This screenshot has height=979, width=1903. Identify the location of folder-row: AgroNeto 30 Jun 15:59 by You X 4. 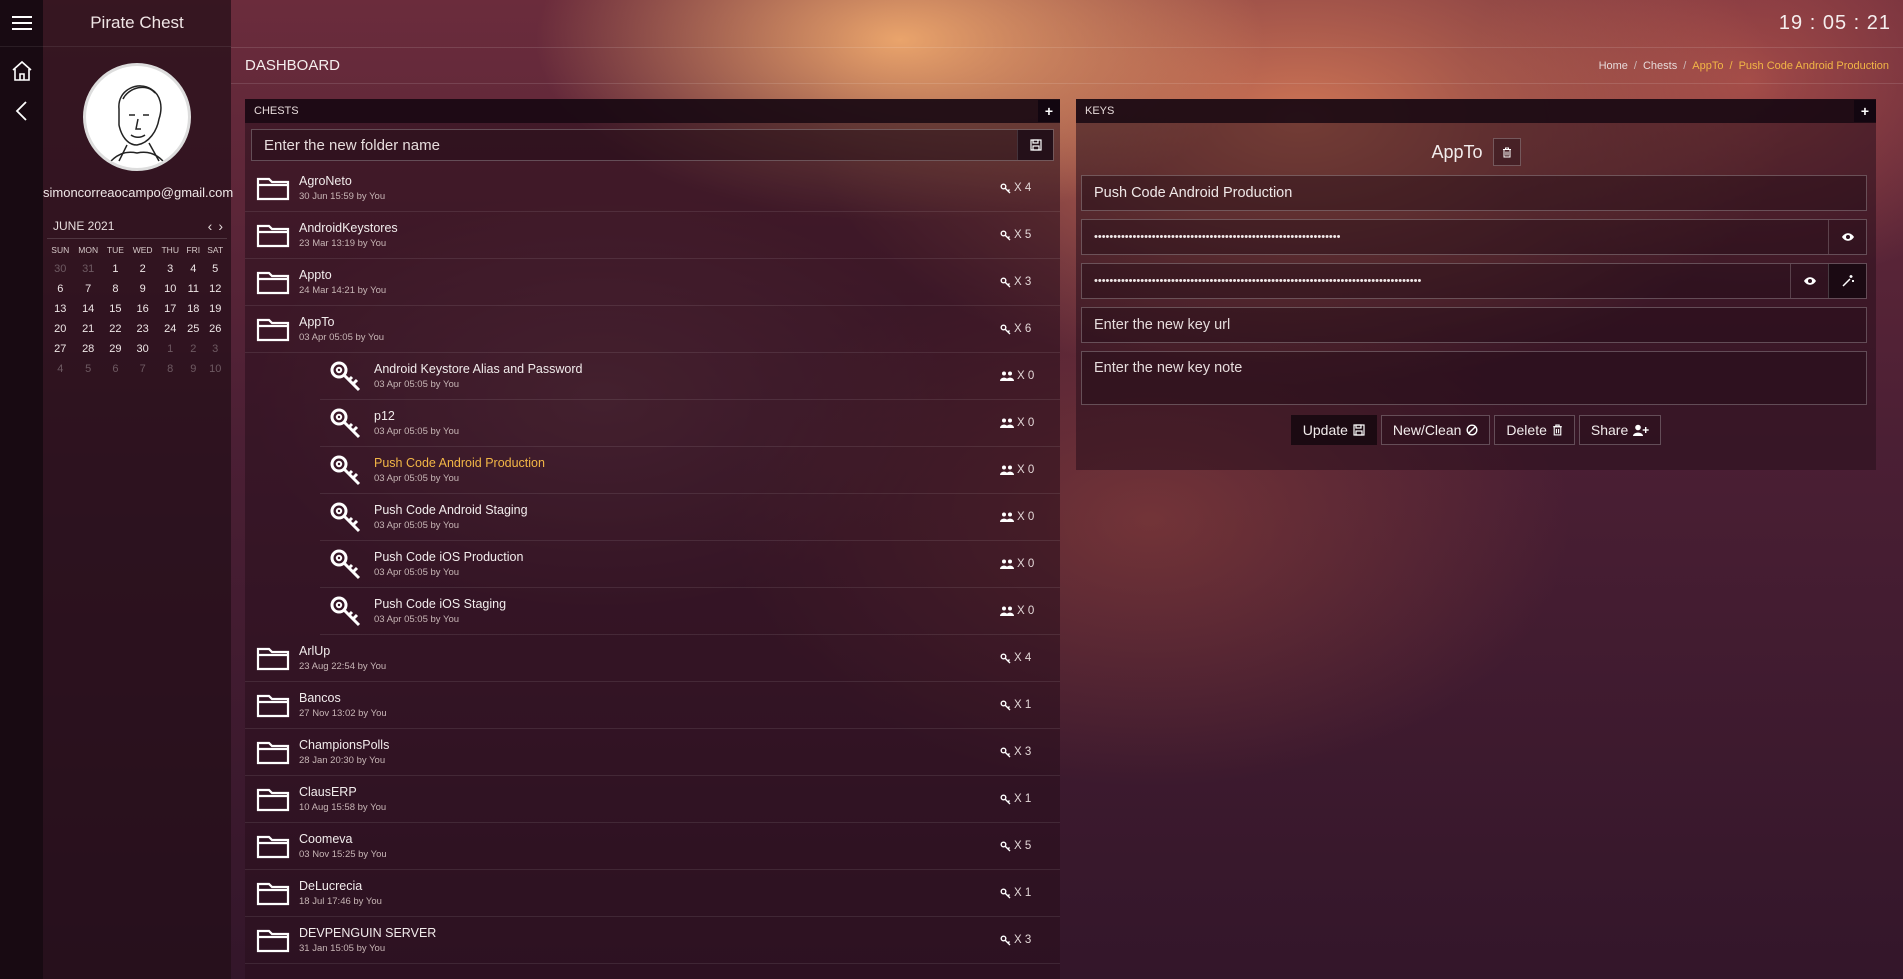
(652, 188).